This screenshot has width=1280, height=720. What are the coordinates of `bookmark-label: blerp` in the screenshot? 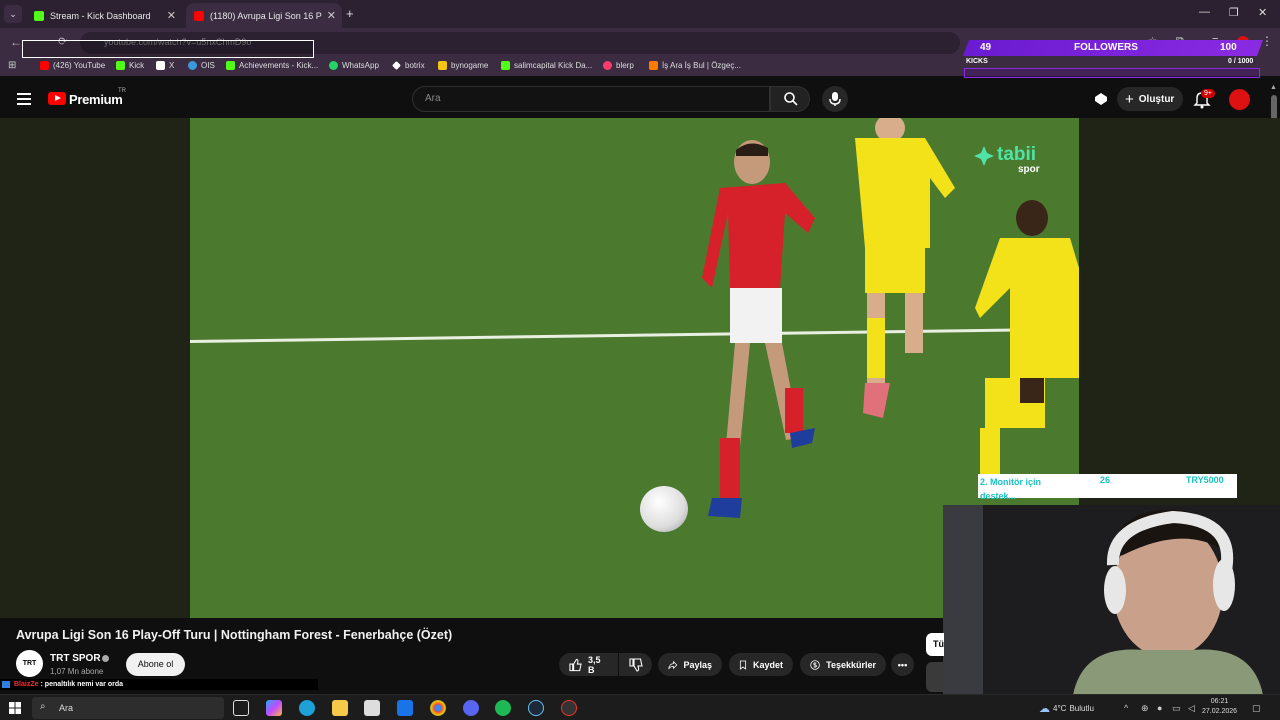 It's located at (625, 65).